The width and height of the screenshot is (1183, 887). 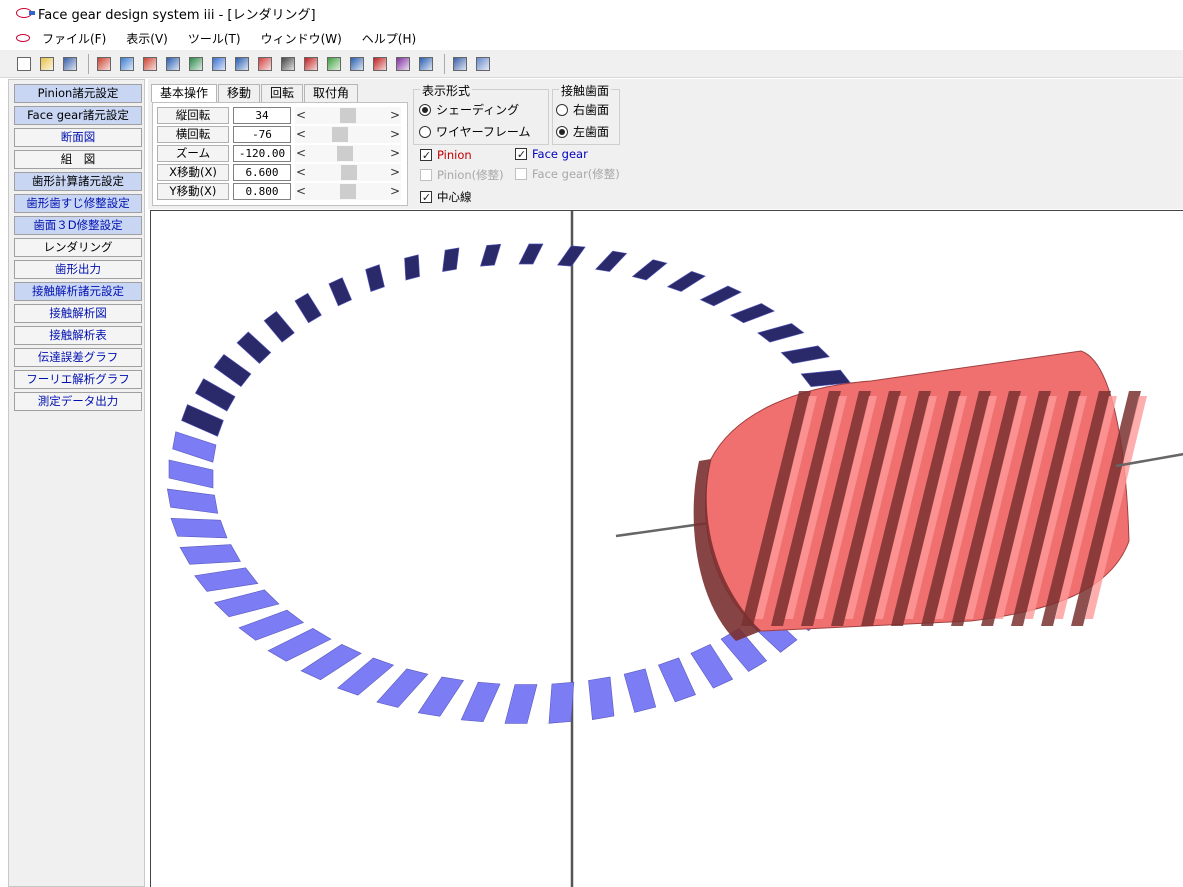 What do you see at coordinates (460, 64) in the screenshot?
I see `window-button` at bounding box center [460, 64].